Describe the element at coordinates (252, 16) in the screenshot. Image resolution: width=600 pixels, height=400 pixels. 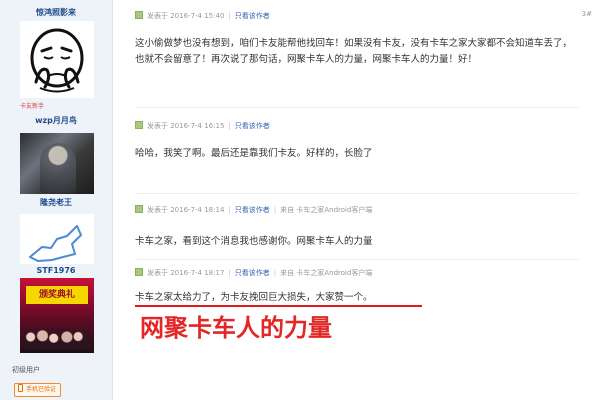
I see `author-only-link-1: 只看该作者` at that location.